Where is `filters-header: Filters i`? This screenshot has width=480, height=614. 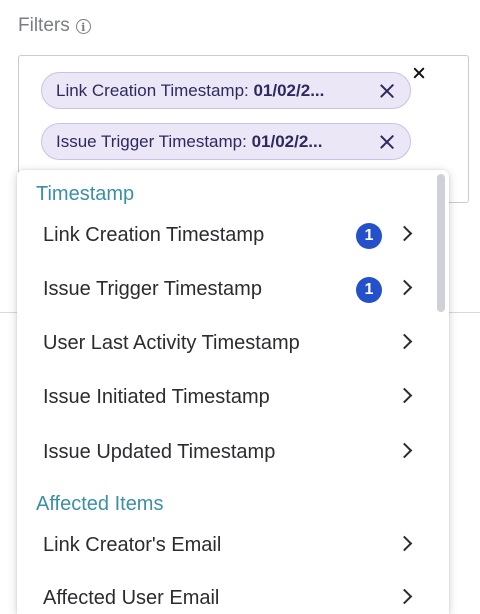
filters-header: Filters i is located at coordinates (54, 26).